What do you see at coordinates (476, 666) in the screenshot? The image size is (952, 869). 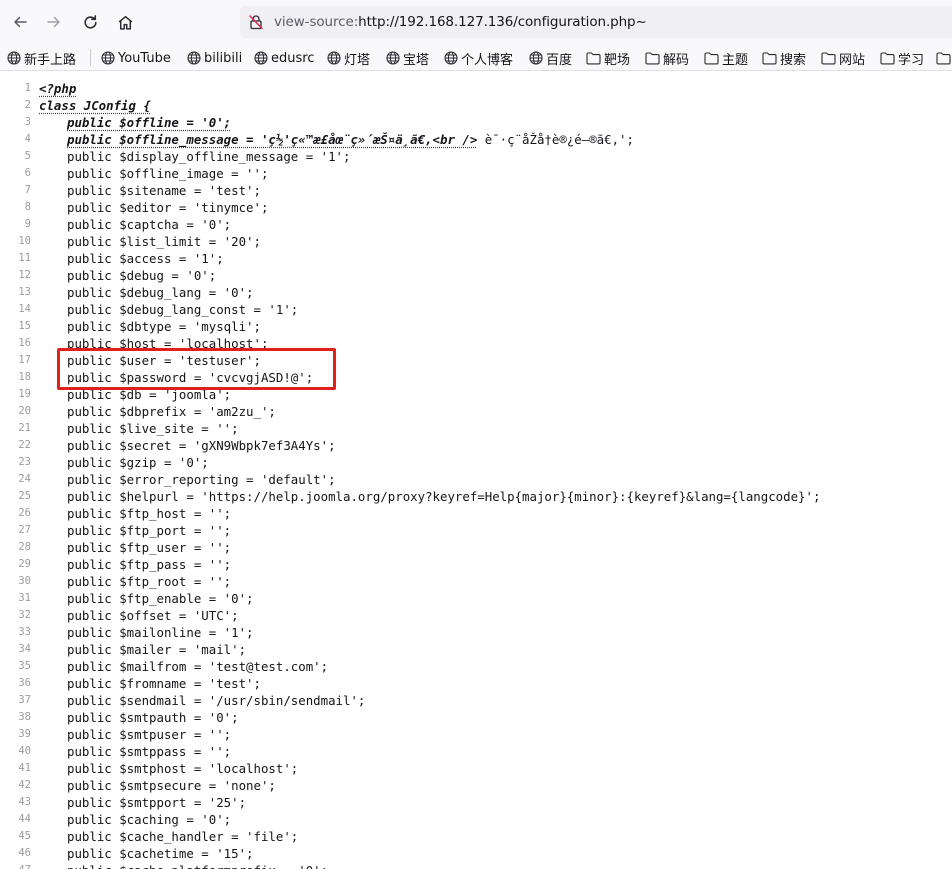 I see `source-line: 35 public $mailfrom = 'test@test.com';` at bounding box center [476, 666].